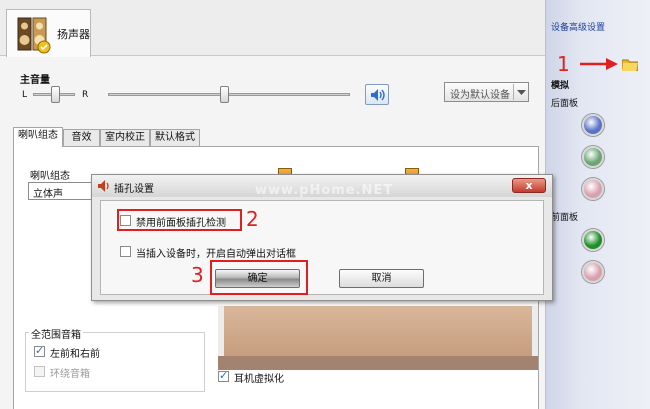  I want to click on advanced-device-settings-link: 设备高级设置, so click(578, 26).